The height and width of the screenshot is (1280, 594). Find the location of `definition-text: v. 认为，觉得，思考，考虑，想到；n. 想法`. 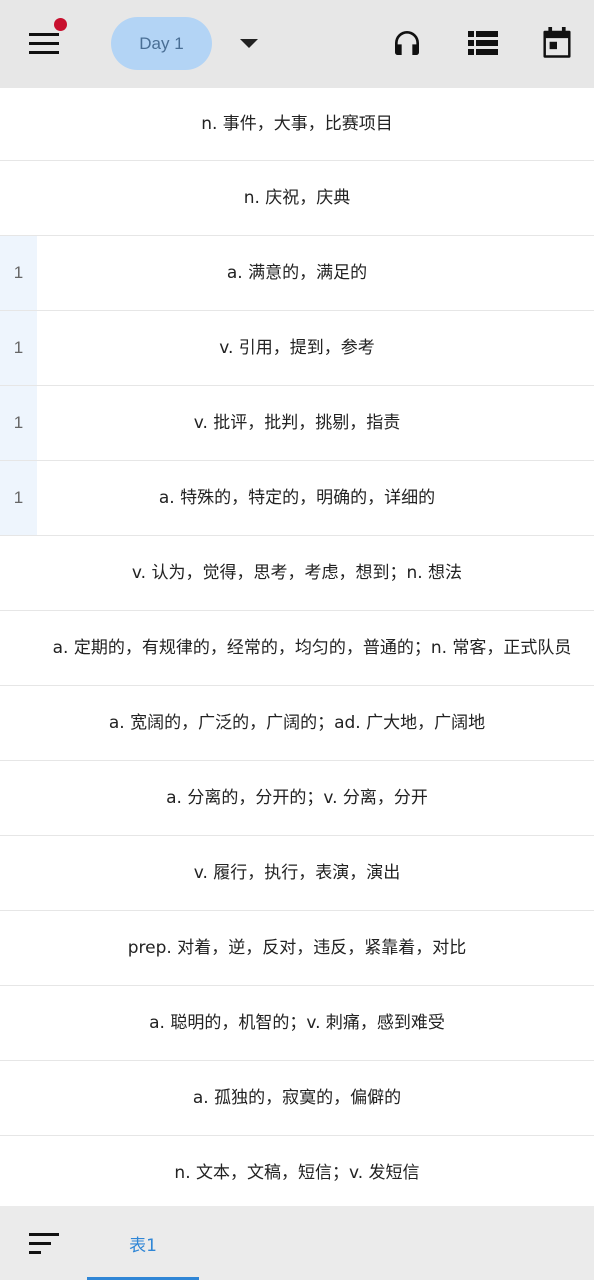

definition-text: v. 认为，觉得，思考，考虑，想到；n. 想法 is located at coordinates (297, 572).